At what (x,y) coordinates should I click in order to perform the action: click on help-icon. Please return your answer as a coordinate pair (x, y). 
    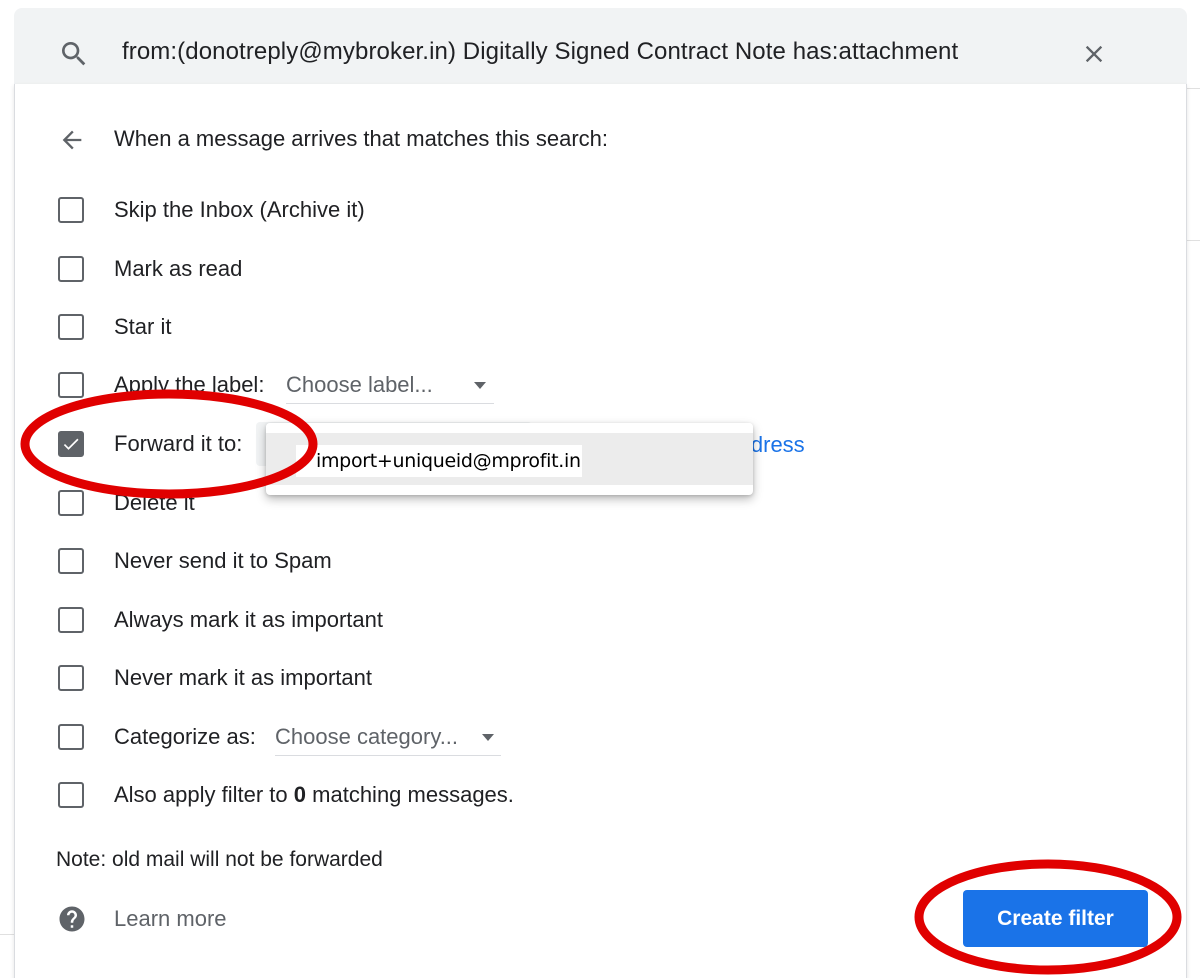
    Looking at the image, I should click on (72, 919).